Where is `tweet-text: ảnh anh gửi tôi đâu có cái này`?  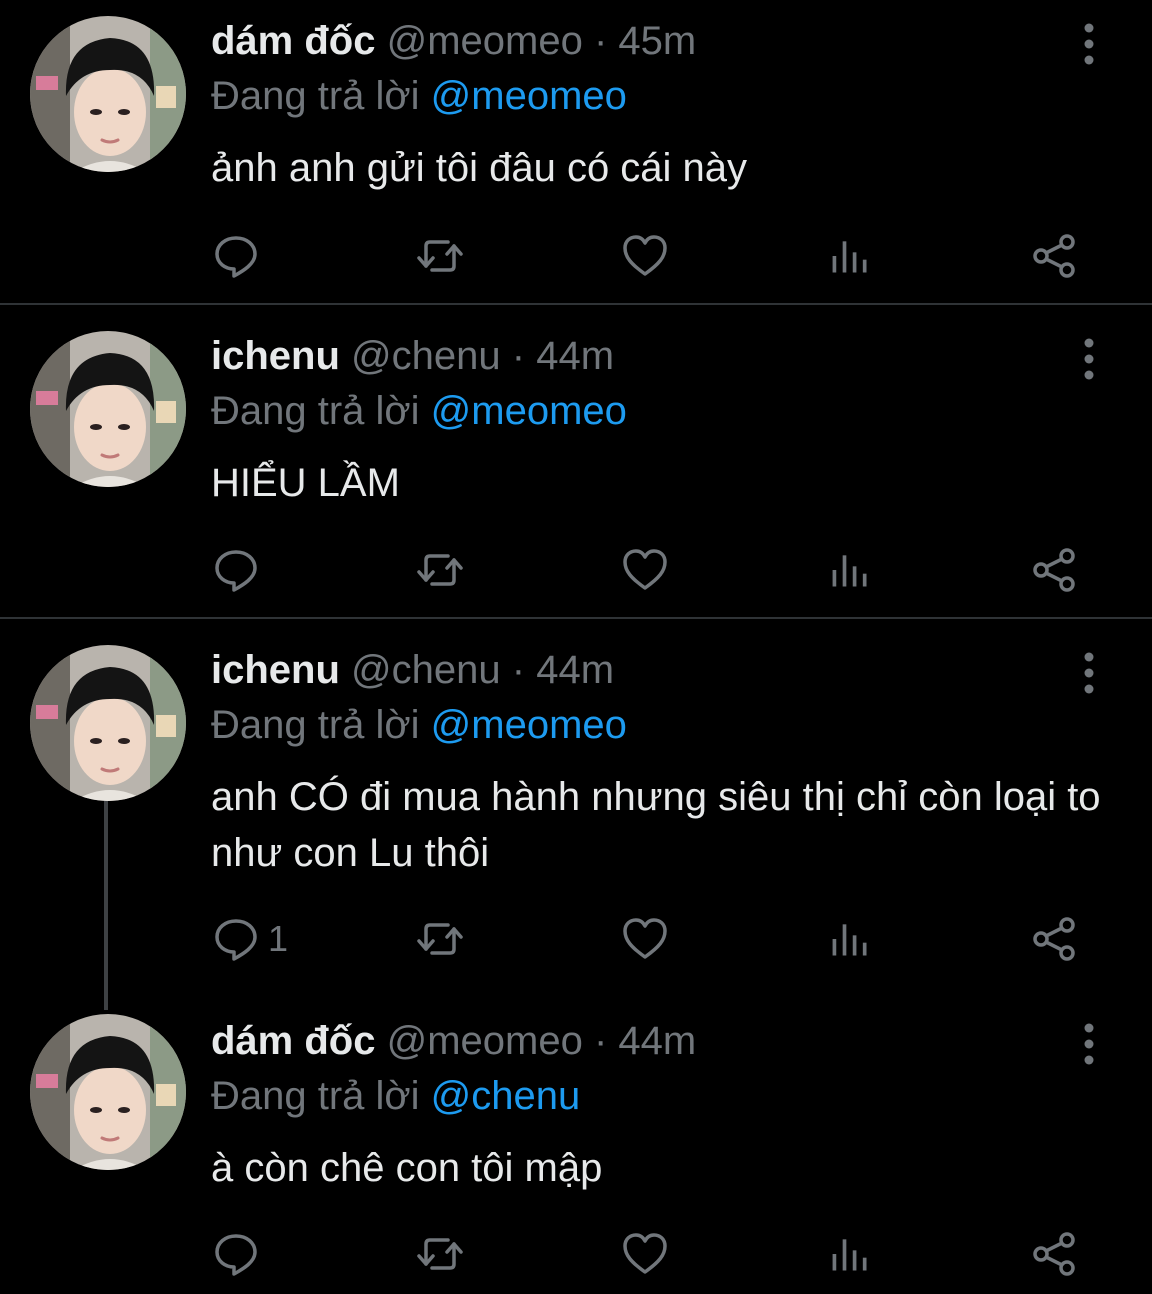
tweet-text: ảnh anh gửi tôi đâu có cái này is located at coordinates (479, 168).